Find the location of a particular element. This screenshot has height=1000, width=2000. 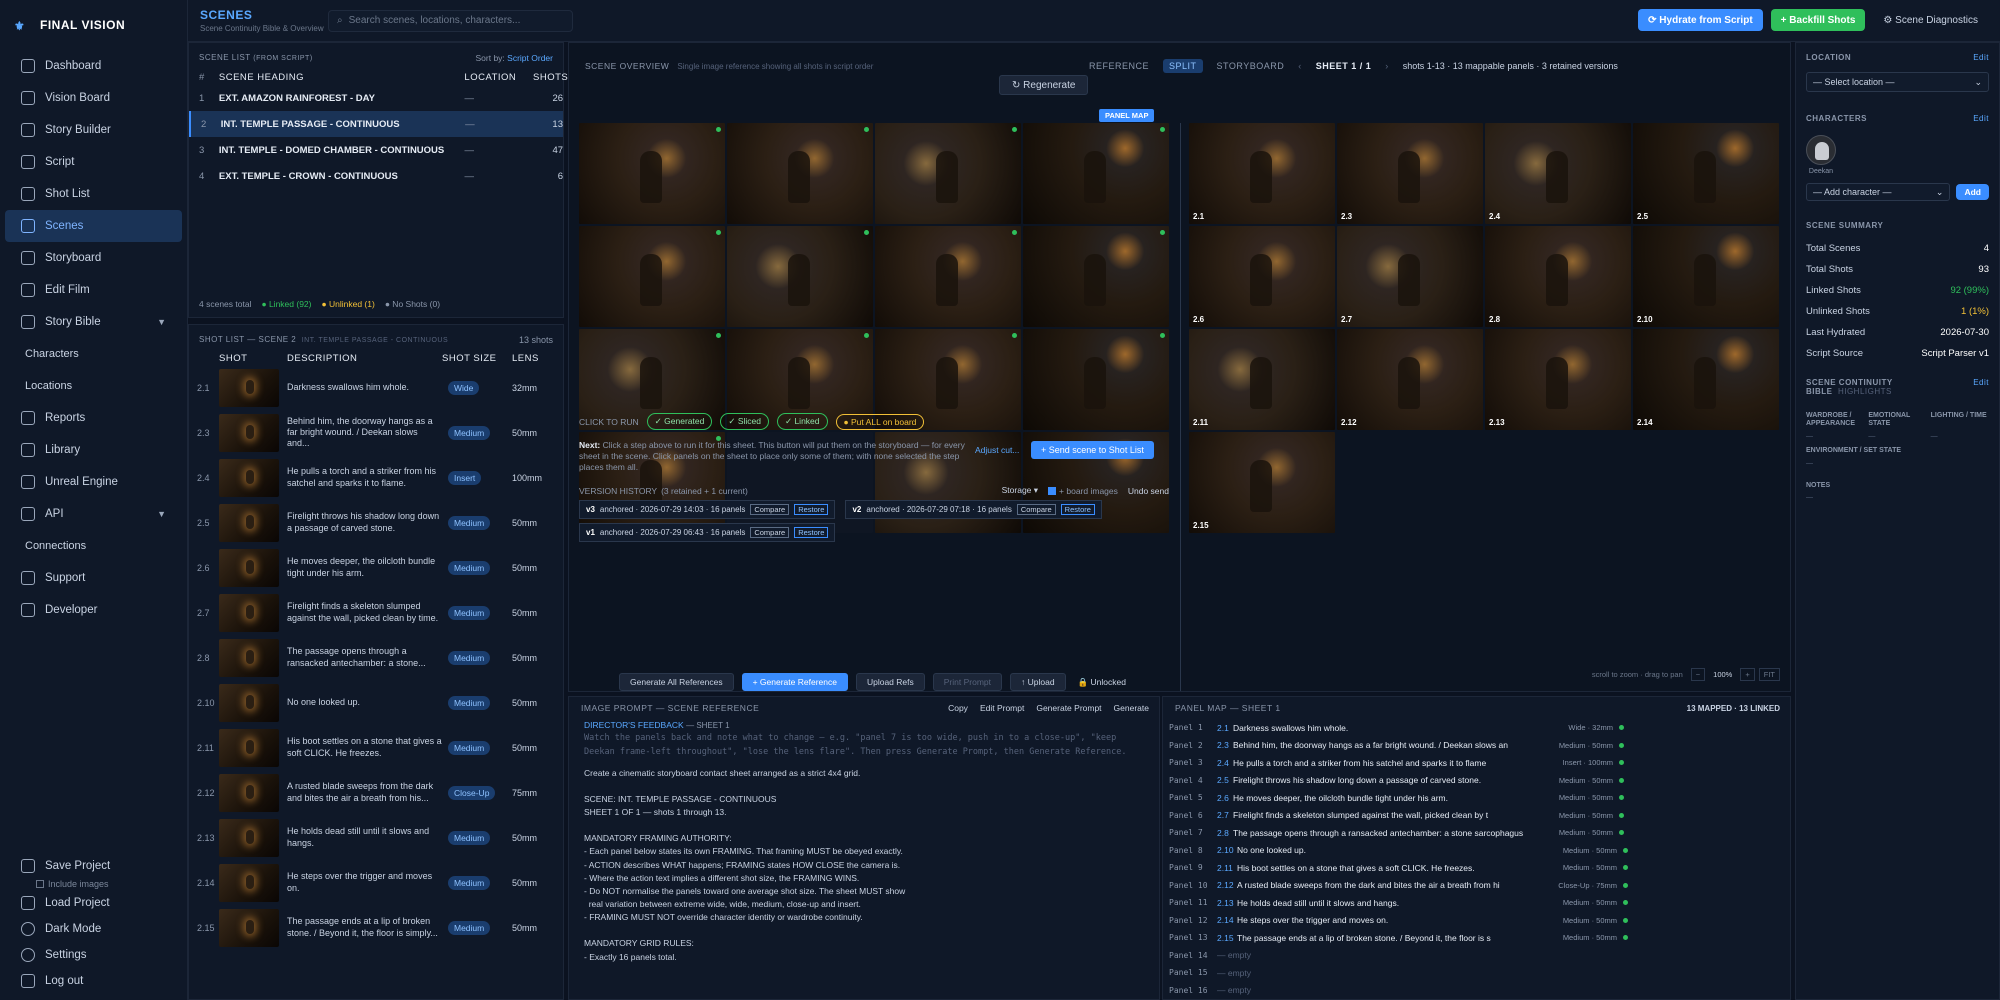

bible-edit-link: Edit is located at coordinates (1981, 387).